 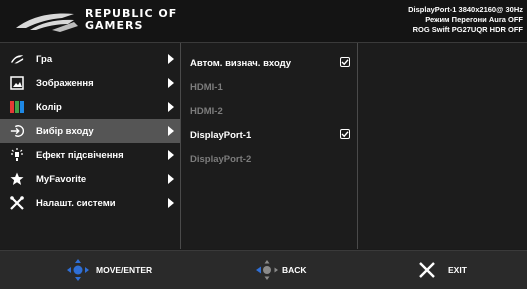 I want to click on menu-item-label: Ефект підсвічення, so click(x=80, y=155).